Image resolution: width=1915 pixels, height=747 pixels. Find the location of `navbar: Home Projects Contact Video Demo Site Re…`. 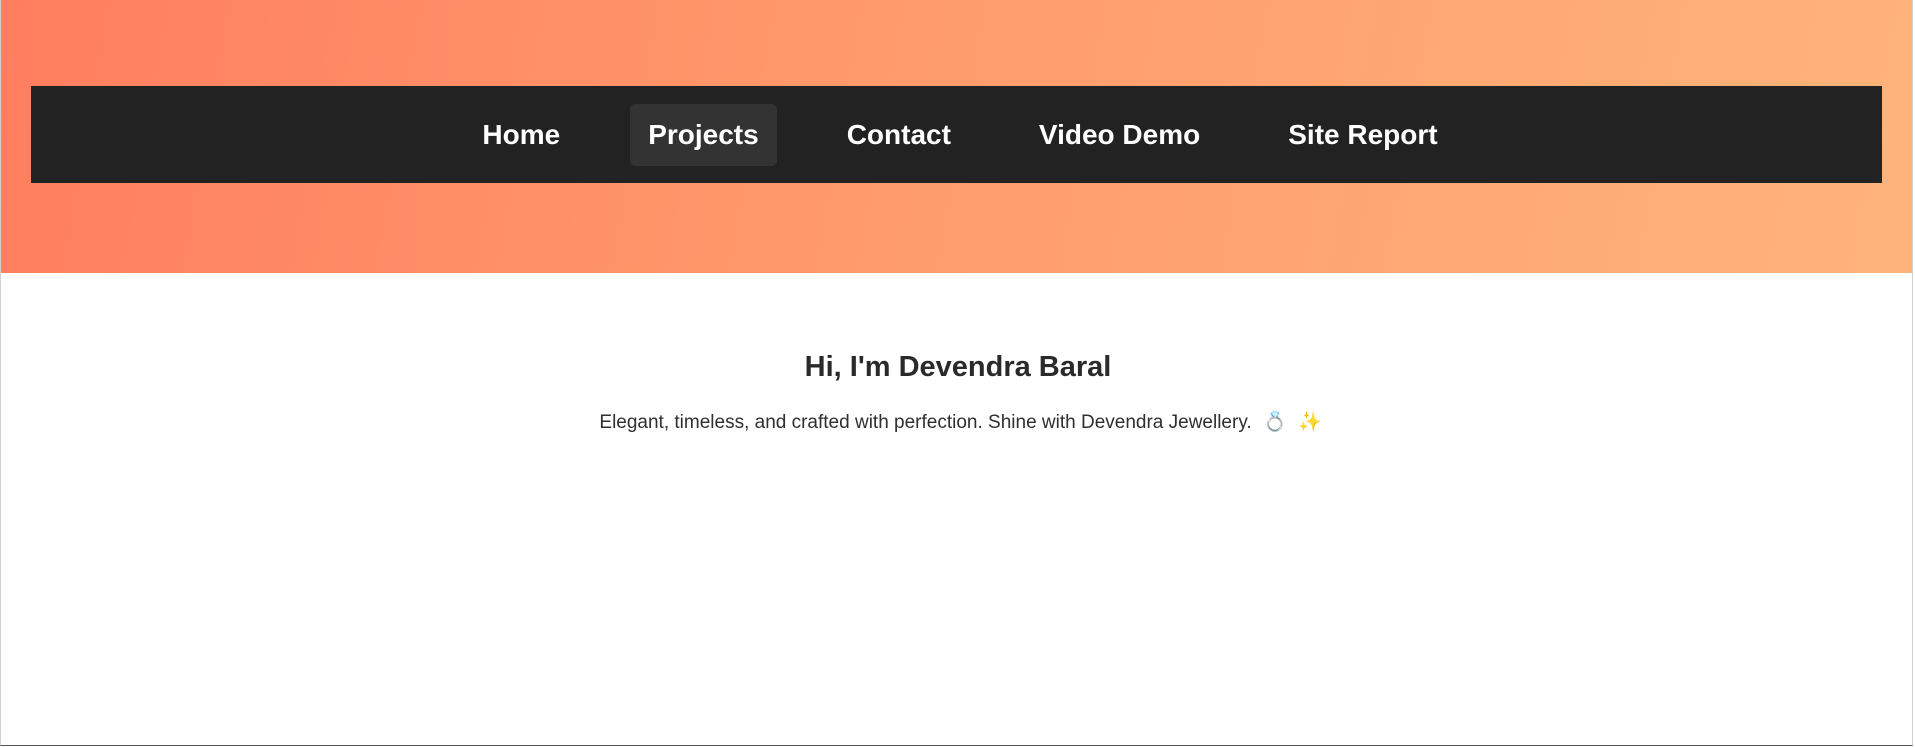

navbar: Home Projects Contact Video Demo Site Re… is located at coordinates (956, 134).